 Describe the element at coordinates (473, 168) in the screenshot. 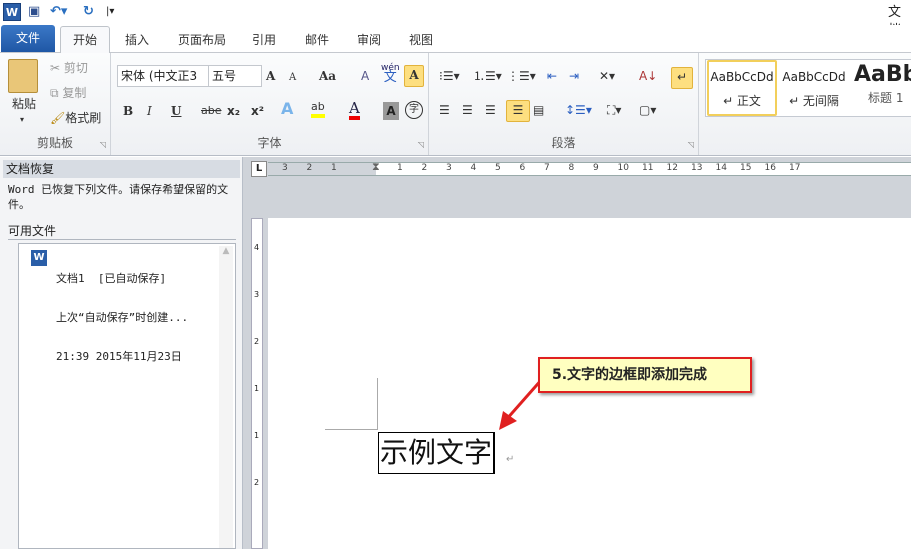

I see `ruler-tick-label: 4` at that location.